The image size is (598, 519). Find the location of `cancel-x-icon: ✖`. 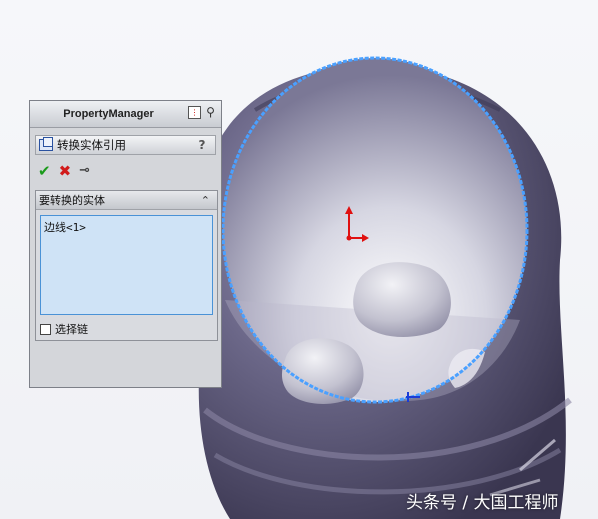

cancel-x-icon: ✖ is located at coordinates (65, 171).